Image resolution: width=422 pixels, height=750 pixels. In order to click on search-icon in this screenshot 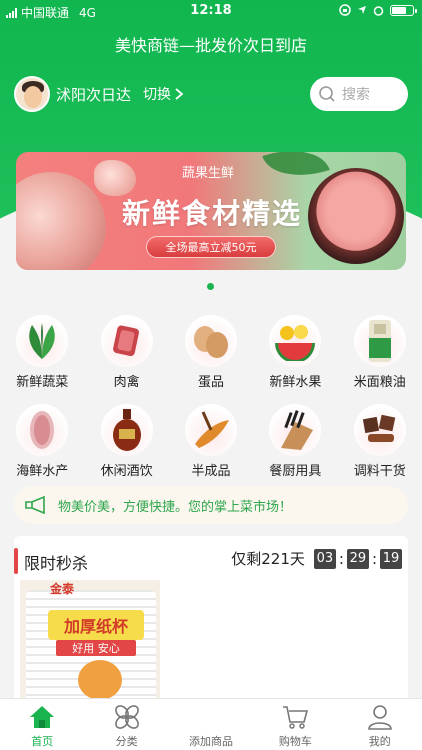, I will do `click(327, 94)`.